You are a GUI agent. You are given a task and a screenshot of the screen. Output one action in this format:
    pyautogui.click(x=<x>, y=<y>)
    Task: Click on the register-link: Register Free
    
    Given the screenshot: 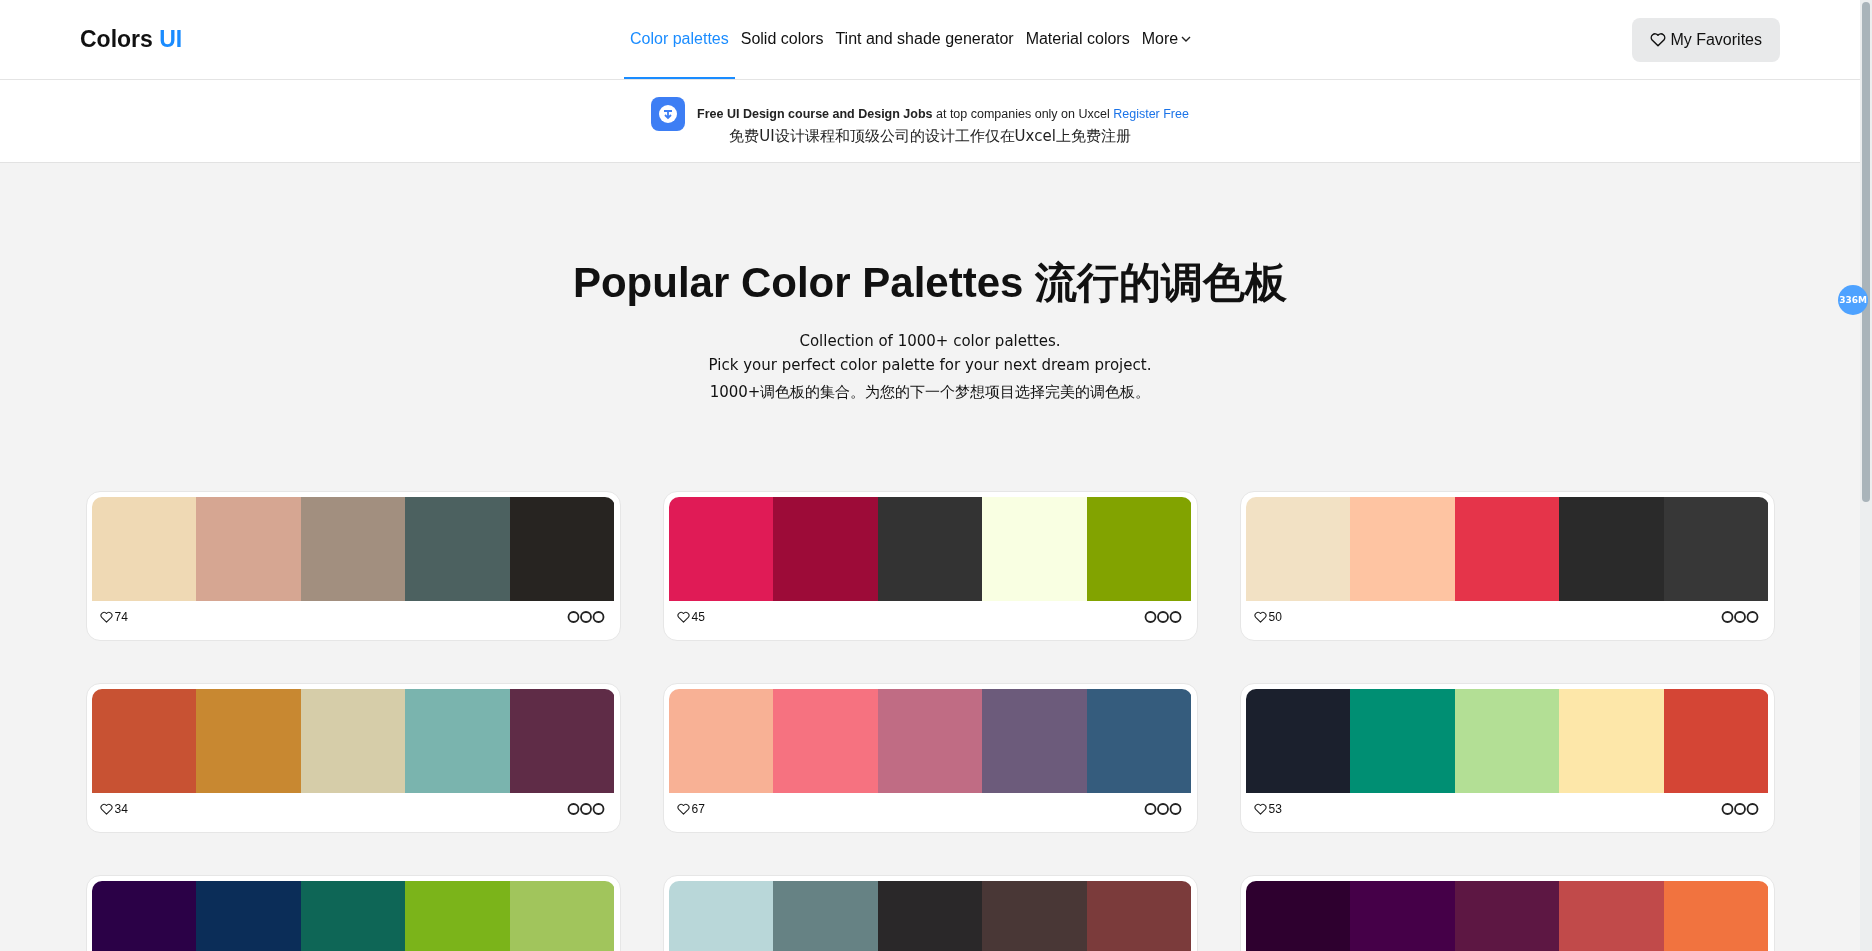 What is the action you would take?
    pyautogui.click(x=1151, y=113)
    